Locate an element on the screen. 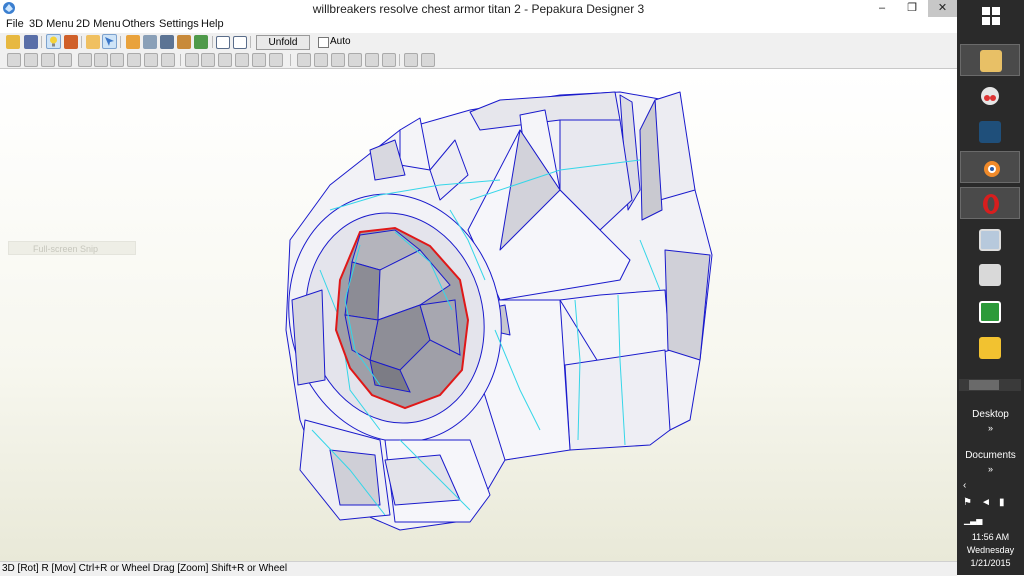 The height and width of the screenshot is (576, 1024). auto-label: Auto is located at coordinates (340, 41).